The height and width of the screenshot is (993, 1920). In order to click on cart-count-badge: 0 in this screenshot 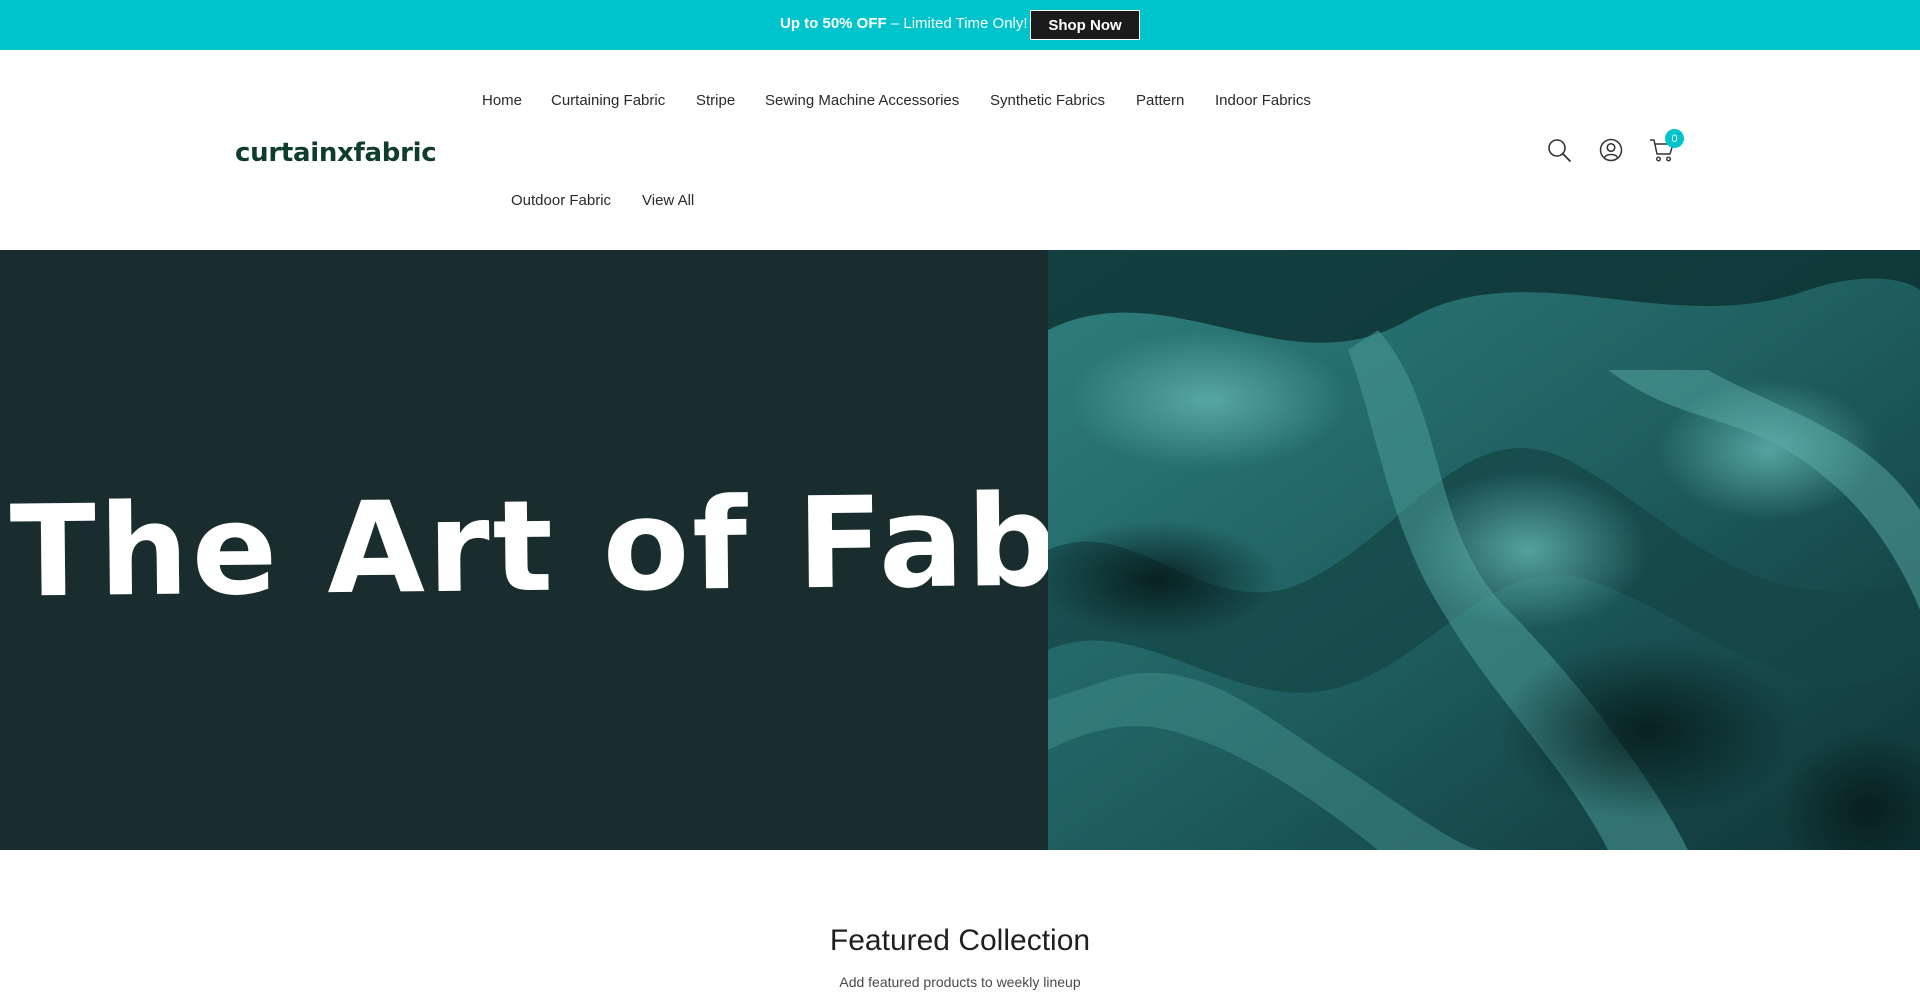, I will do `click(1674, 138)`.